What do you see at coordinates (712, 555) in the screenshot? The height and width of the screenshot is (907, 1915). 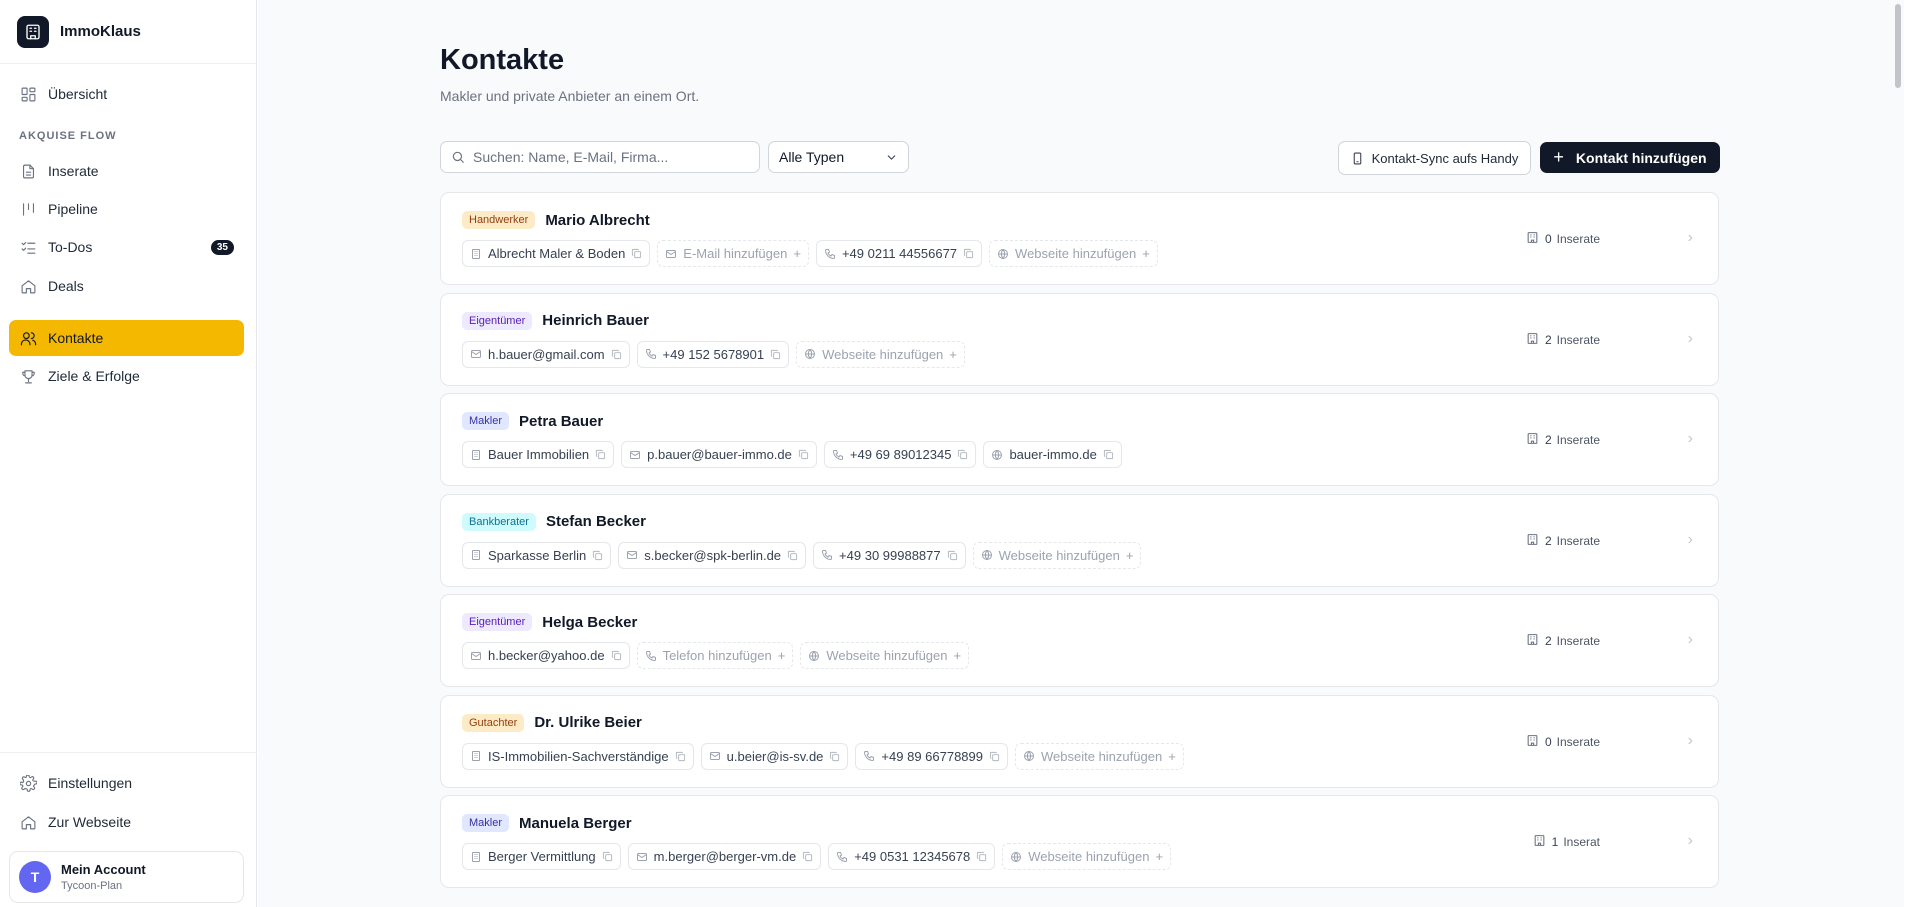 I see `email-chip: s.becker@spk-berlin.de` at bounding box center [712, 555].